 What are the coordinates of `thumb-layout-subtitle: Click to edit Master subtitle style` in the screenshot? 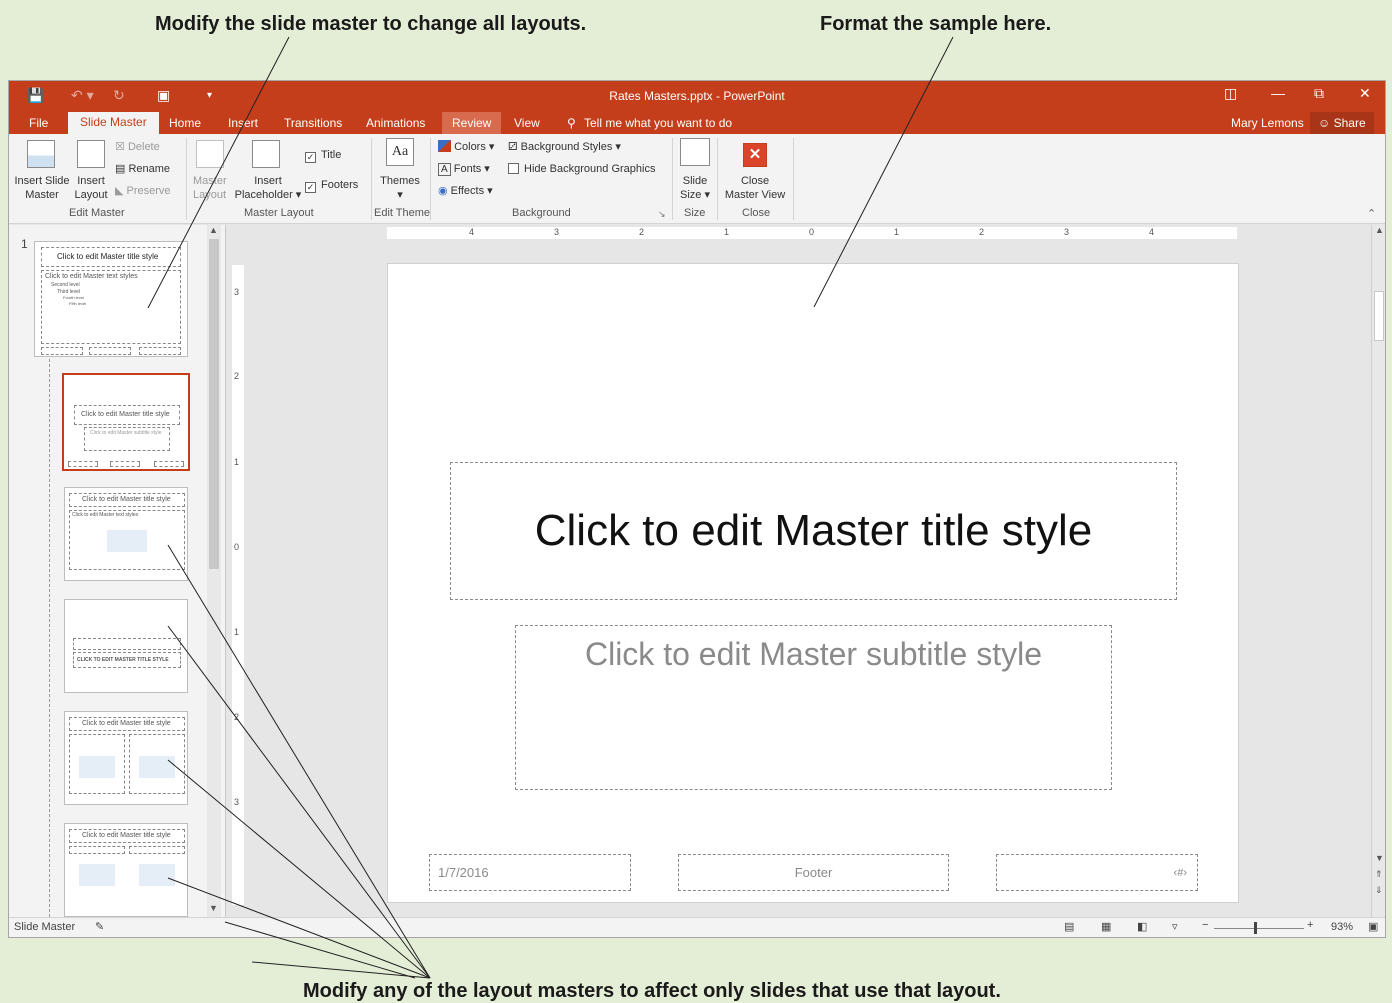 It's located at (126, 433).